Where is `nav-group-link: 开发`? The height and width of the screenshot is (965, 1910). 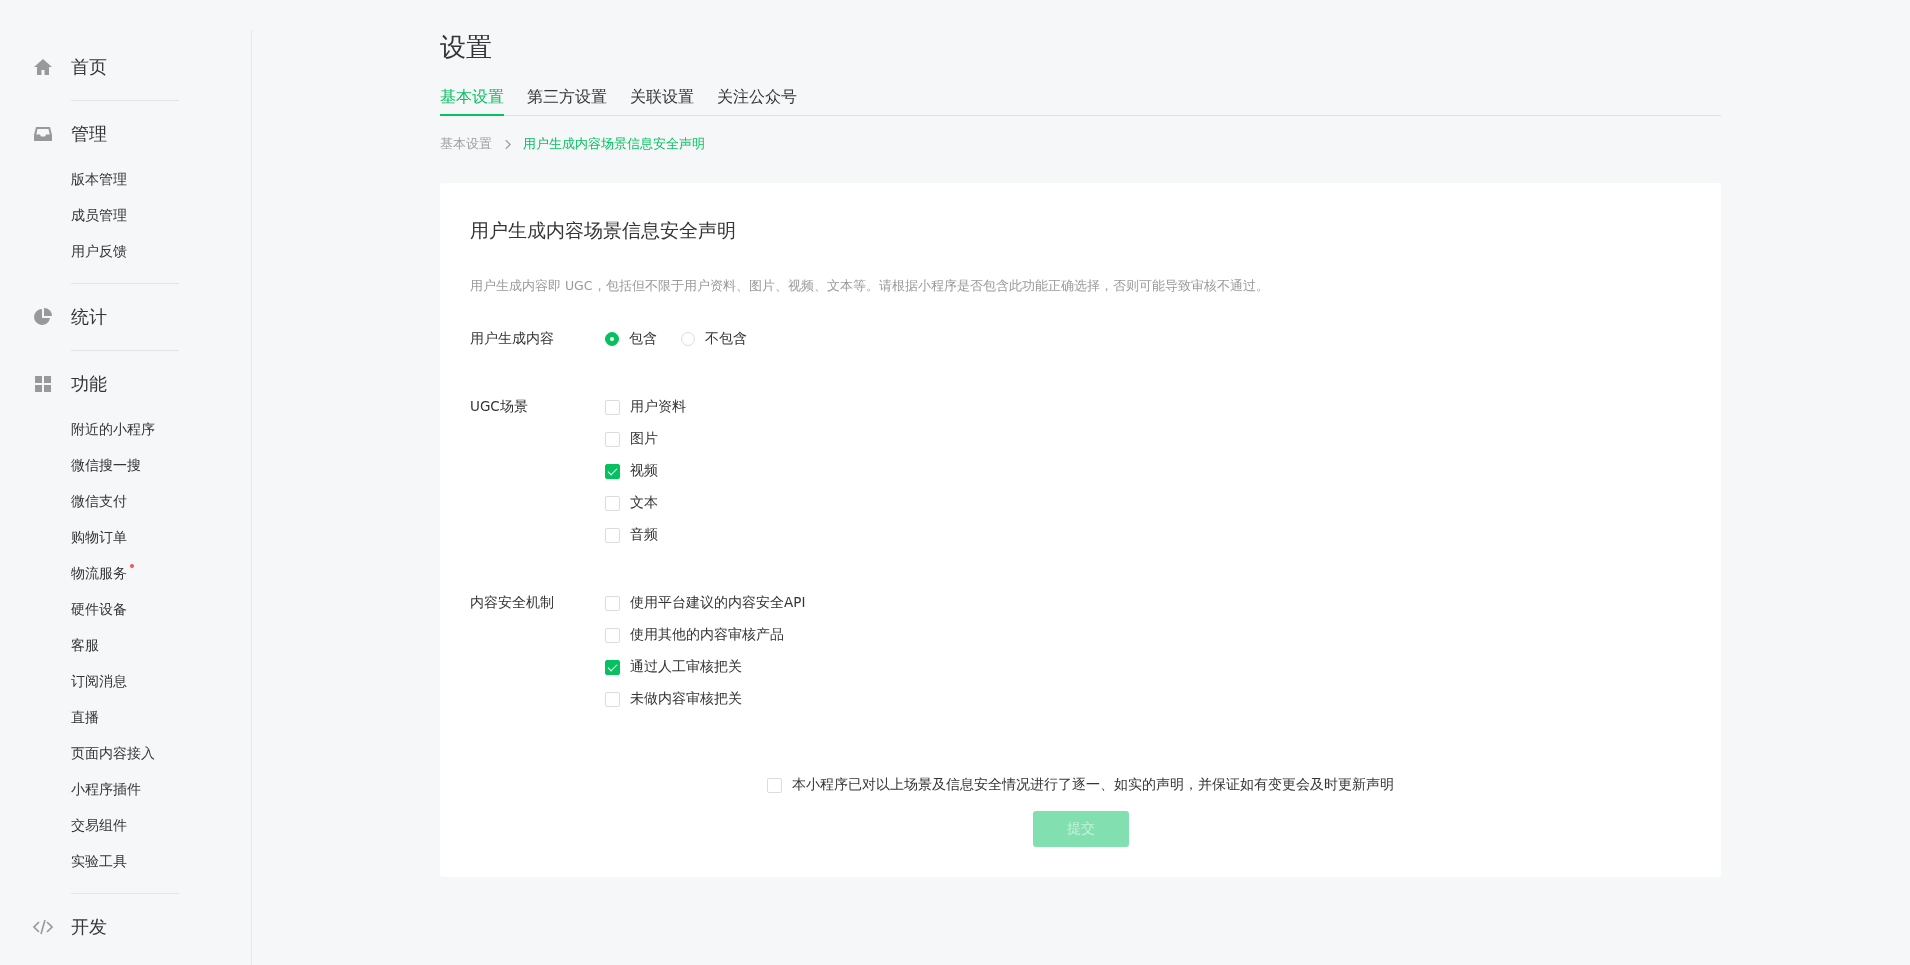
nav-group-link: 开发 is located at coordinates (89, 927).